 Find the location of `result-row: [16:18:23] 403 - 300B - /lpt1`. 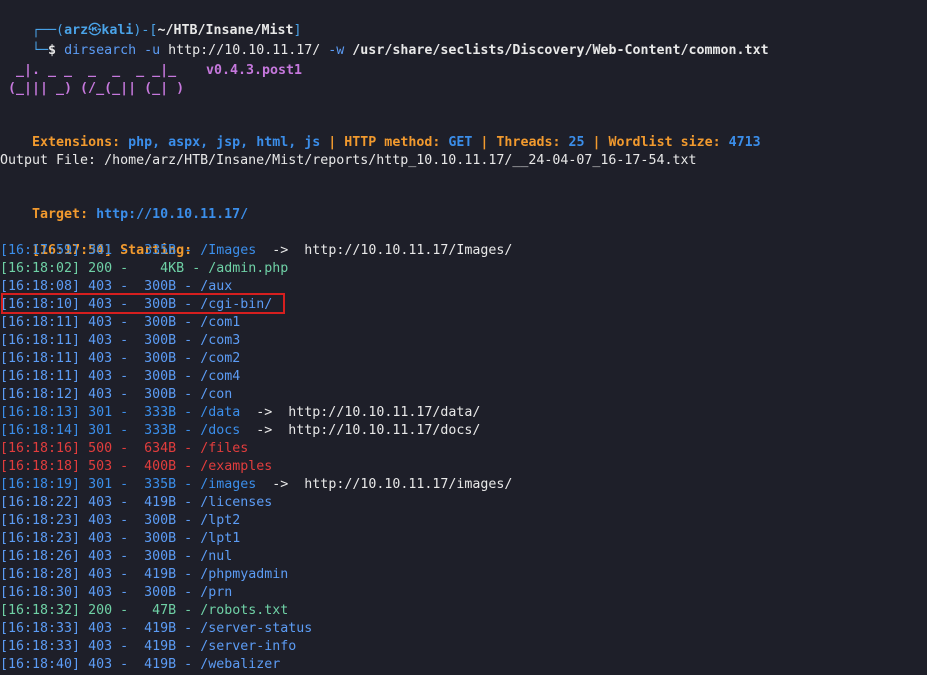

result-row: [16:18:23] 403 - 300B - /lpt1 is located at coordinates (120, 539).